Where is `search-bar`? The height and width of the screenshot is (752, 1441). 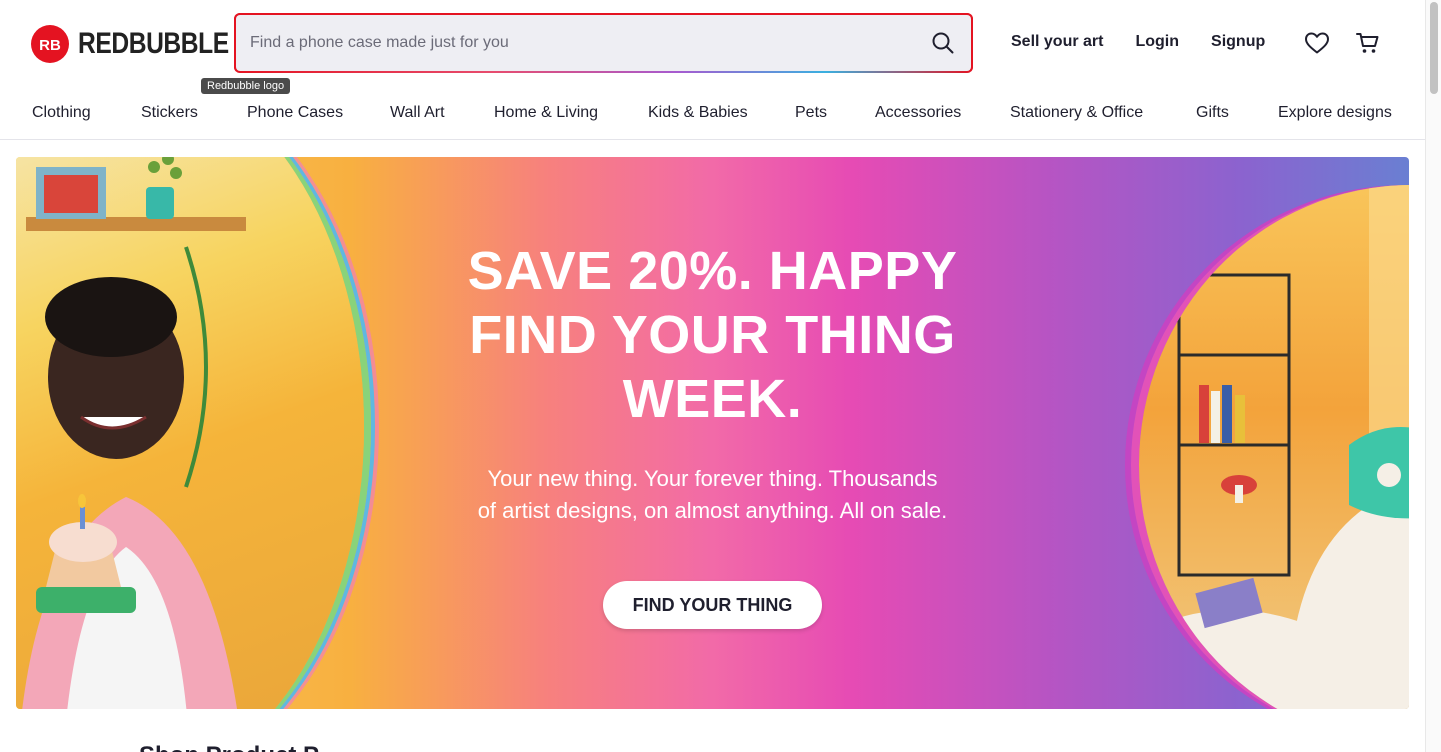
search-bar is located at coordinates (603, 43).